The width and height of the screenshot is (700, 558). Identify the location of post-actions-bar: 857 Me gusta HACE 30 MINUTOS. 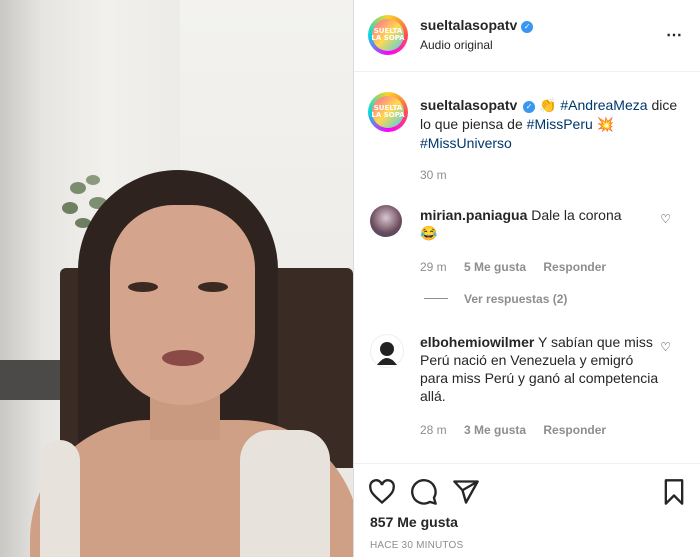
(527, 510).